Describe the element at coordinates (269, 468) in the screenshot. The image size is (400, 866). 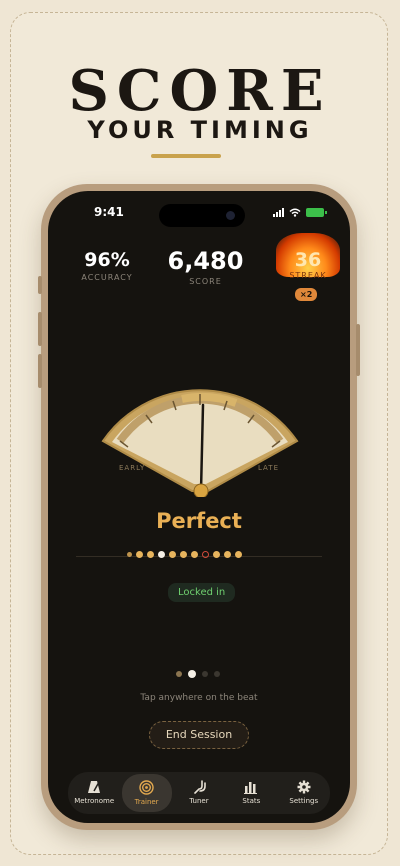
I see `late-label: LATE` at that location.